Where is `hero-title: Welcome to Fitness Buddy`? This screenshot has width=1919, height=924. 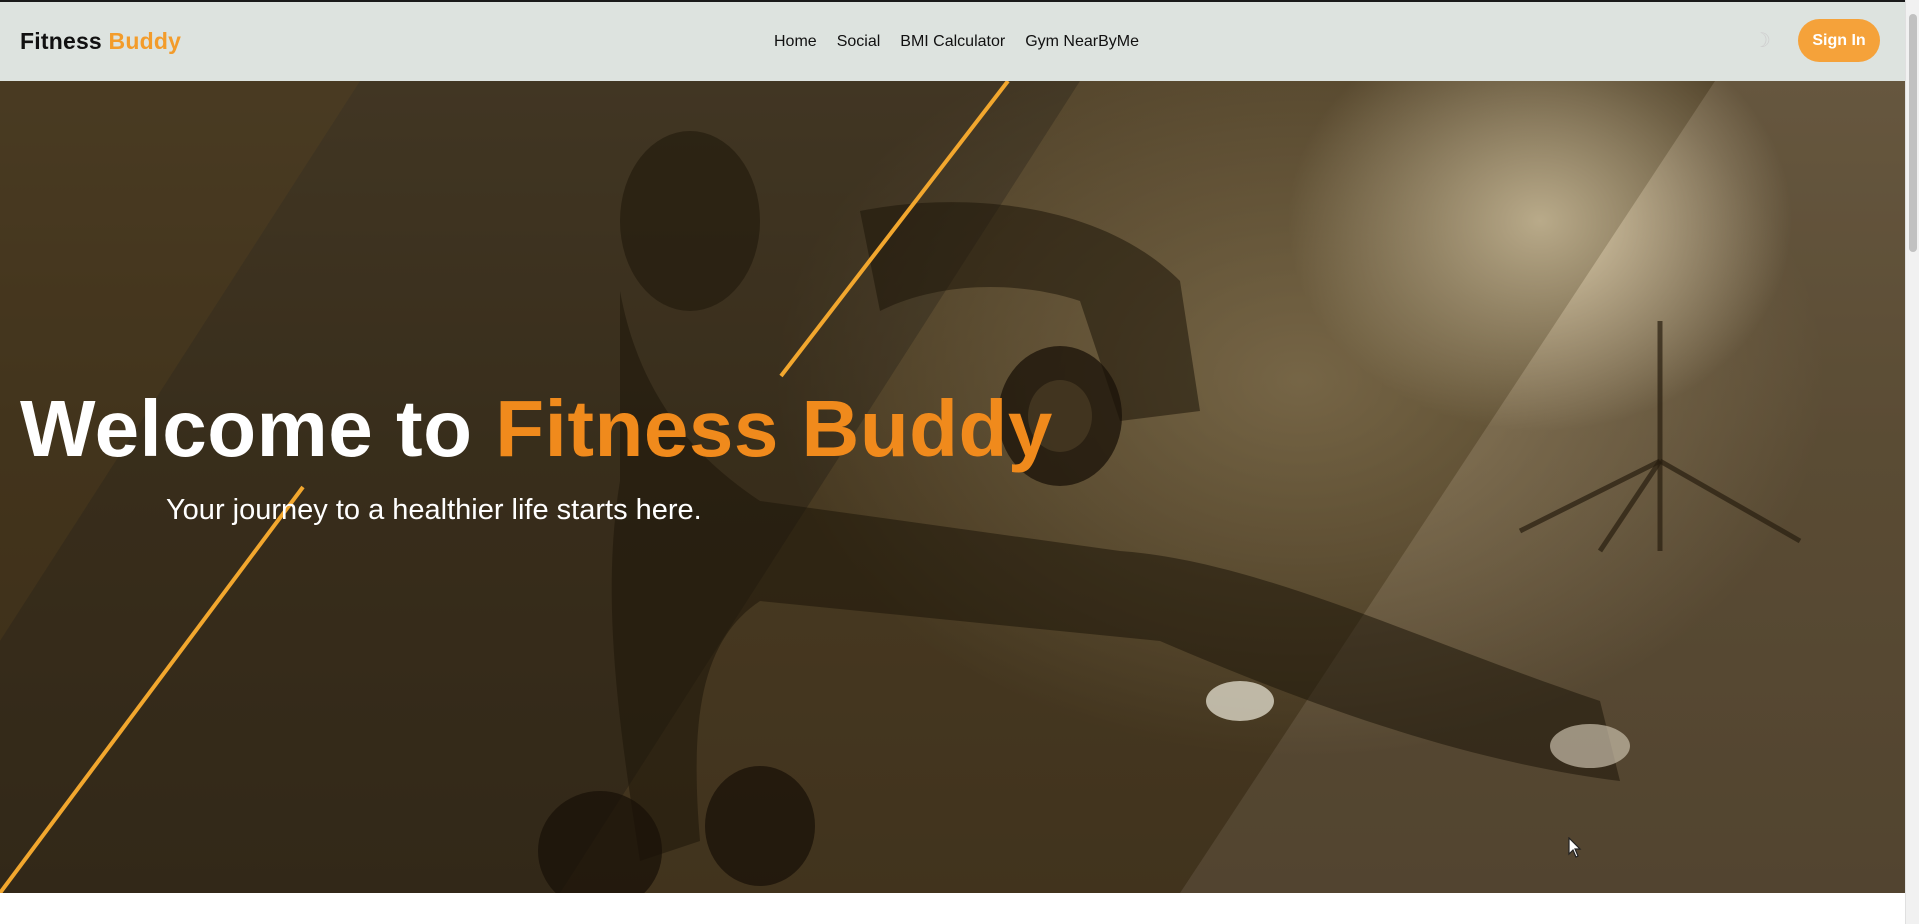 hero-title: Welcome to Fitness Buddy is located at coordinates (536, 429).